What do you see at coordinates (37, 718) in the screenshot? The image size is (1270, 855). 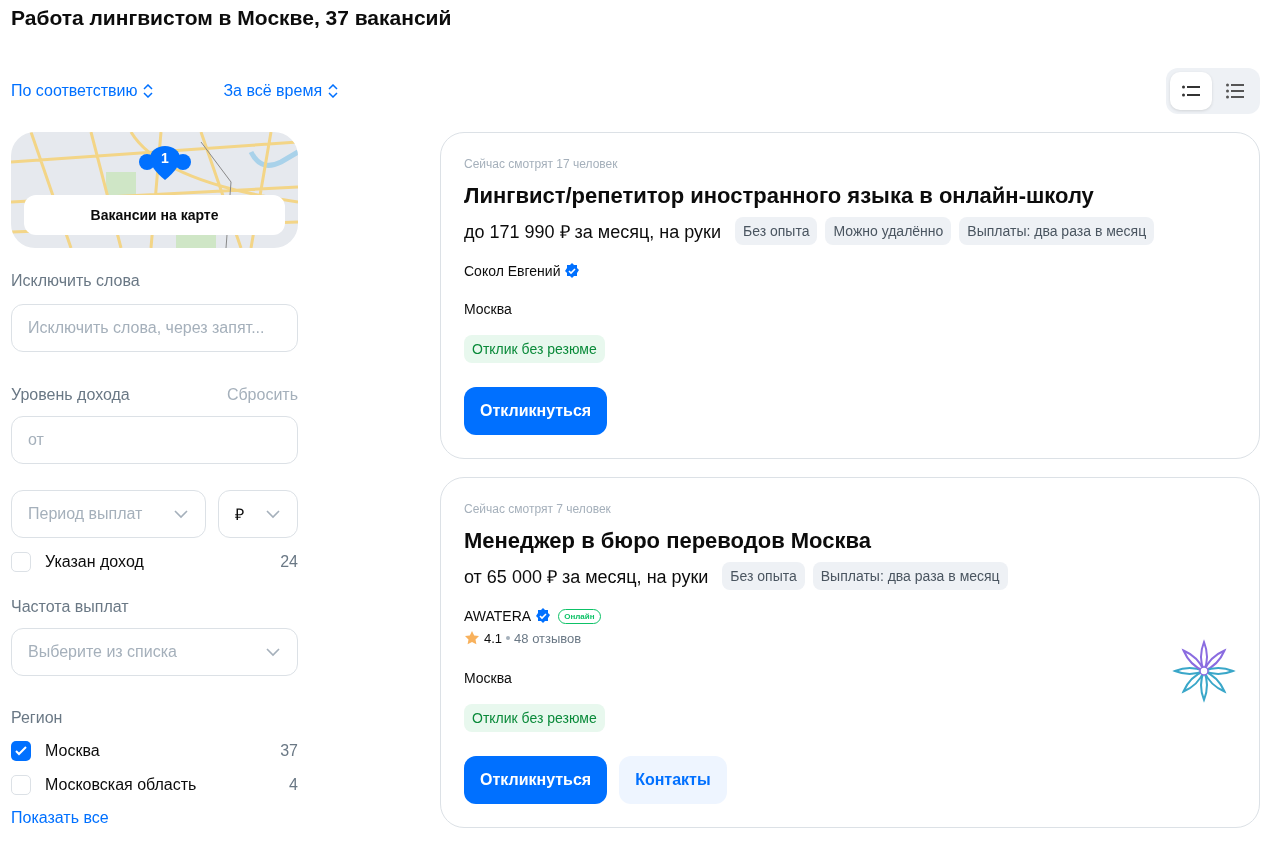 I see `filter-label: Регион` at bounding box center [37, 718].